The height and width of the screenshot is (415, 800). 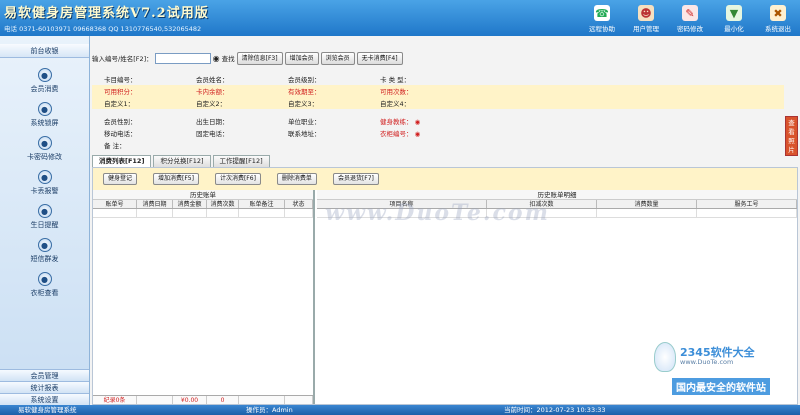 What do you see at coordinates (262, 204) in the screenshot?
I see `column-header: 账单备注` at bounding box center [262, 204].